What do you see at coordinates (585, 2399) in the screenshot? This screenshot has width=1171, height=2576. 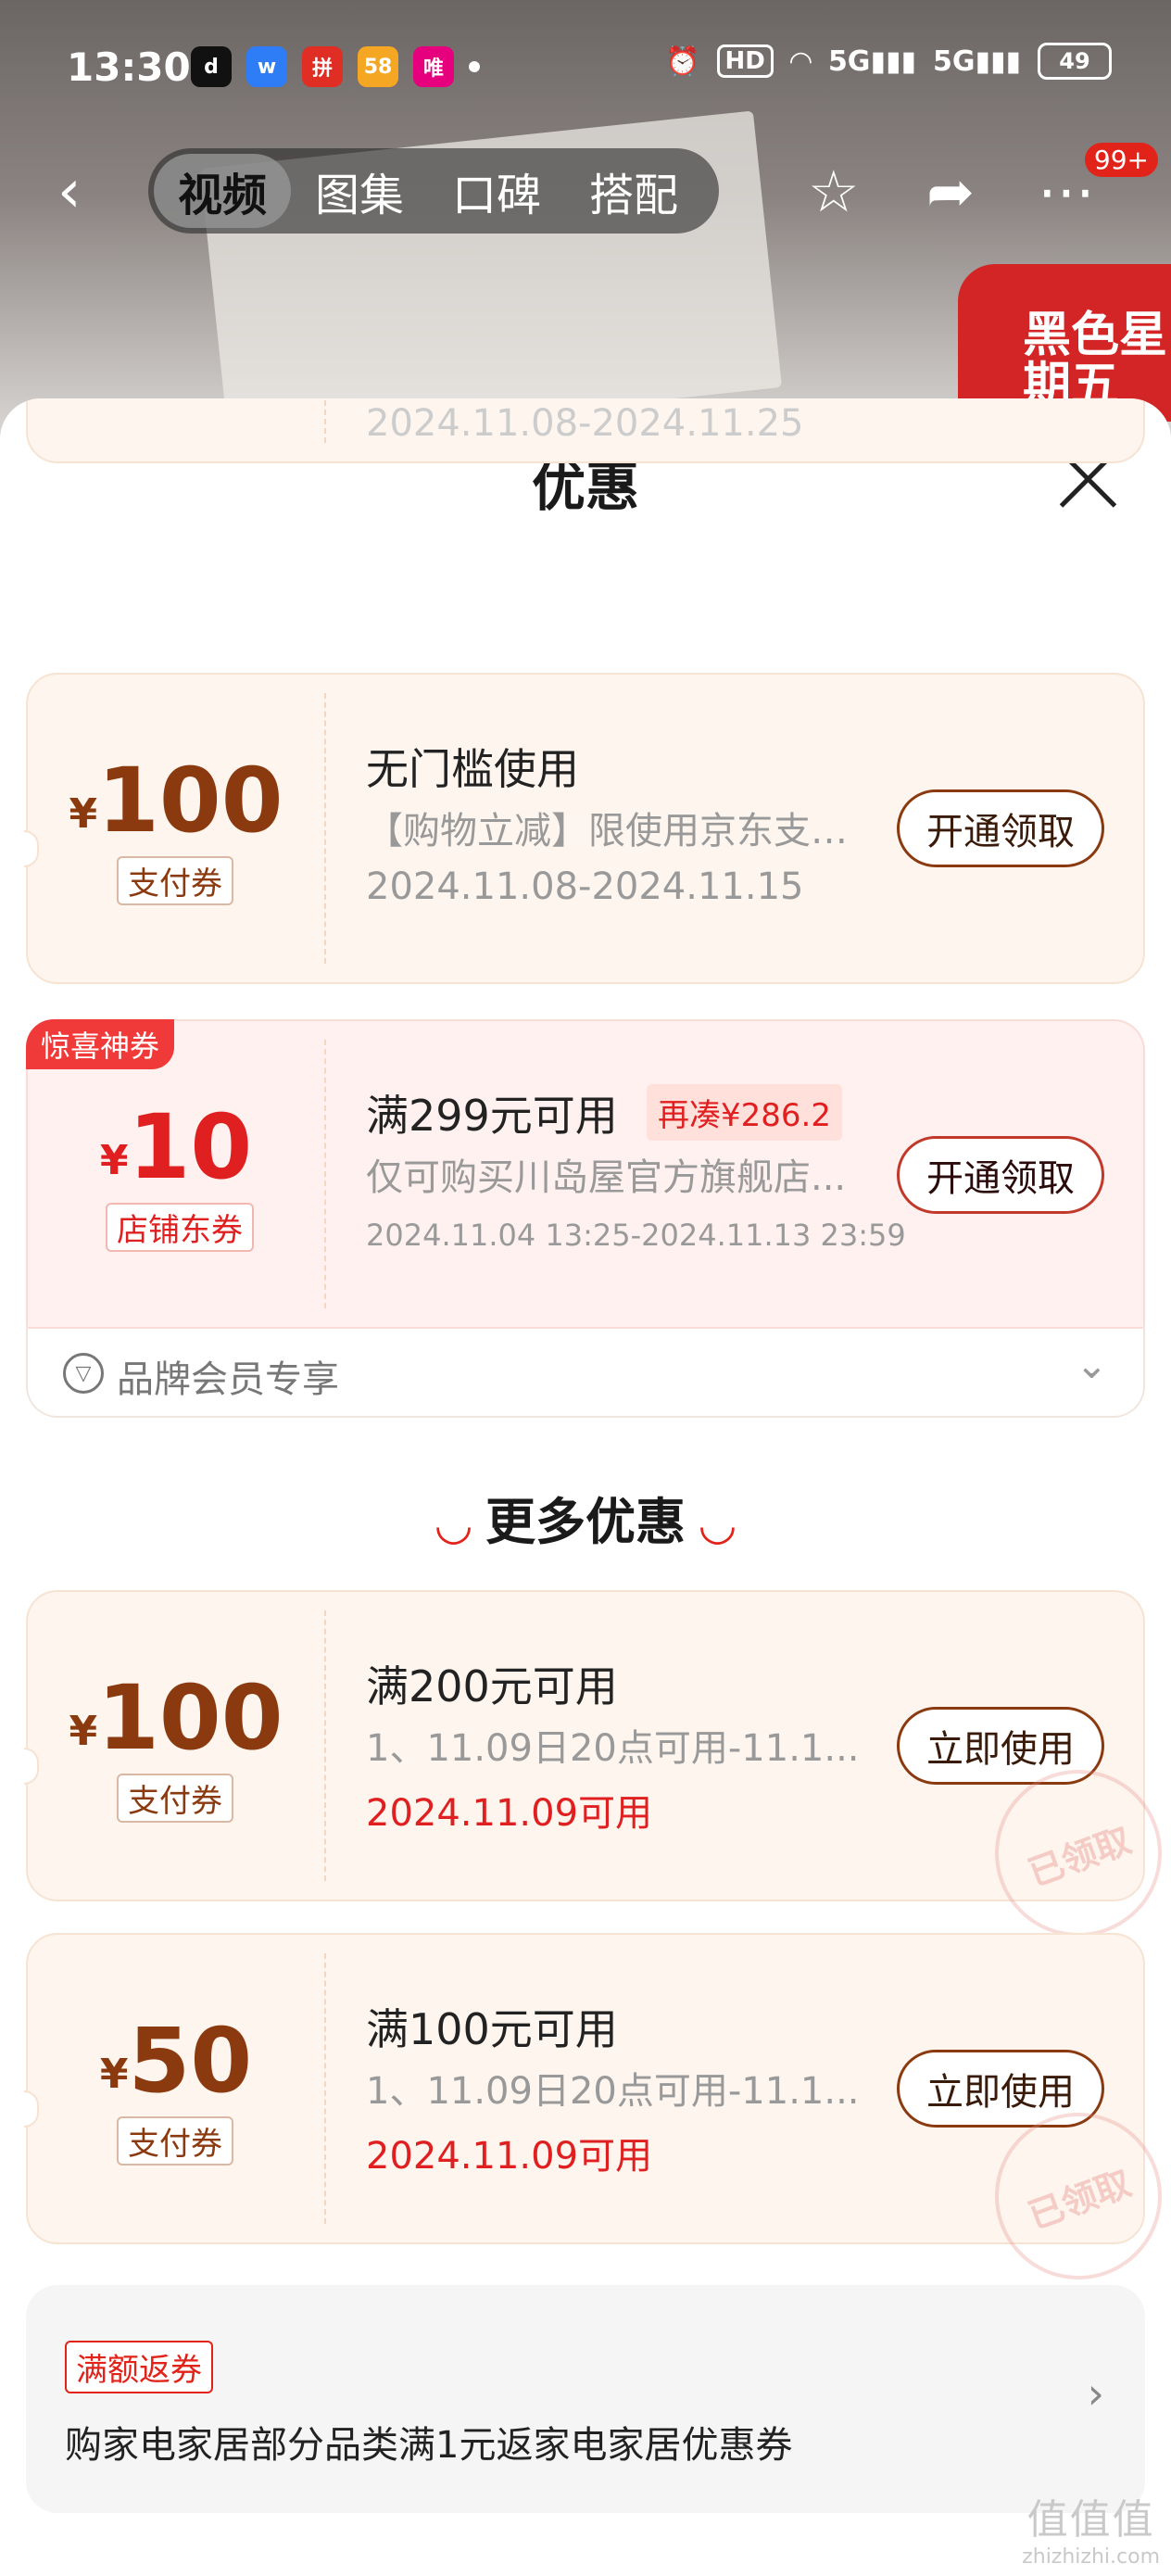 I see `rebate-offer-row: 满额返券 购家电家居部分品类满1元返家电家居优惠券 ›` at bounding box center [585, 2399].